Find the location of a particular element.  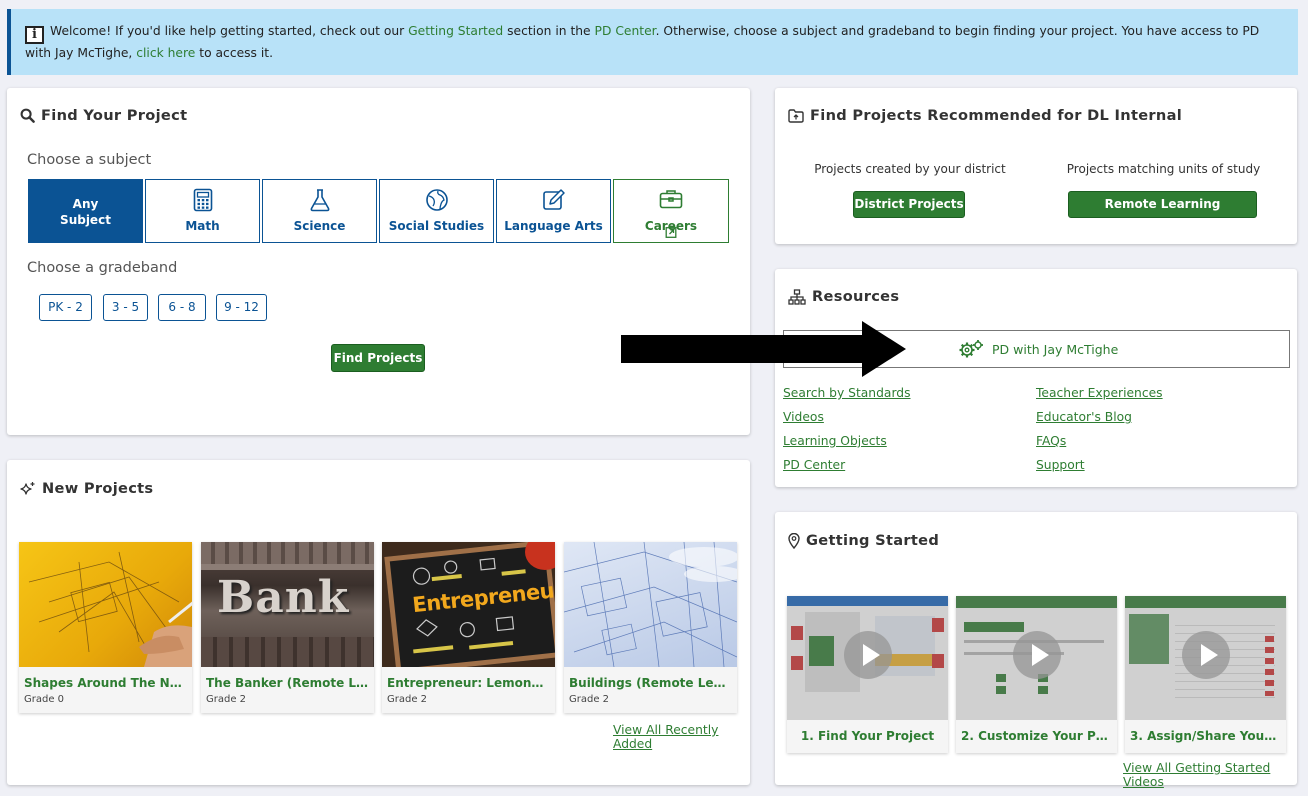

choose-gradeband-label: Choose a gradeband is located at coordinates (102, 268).